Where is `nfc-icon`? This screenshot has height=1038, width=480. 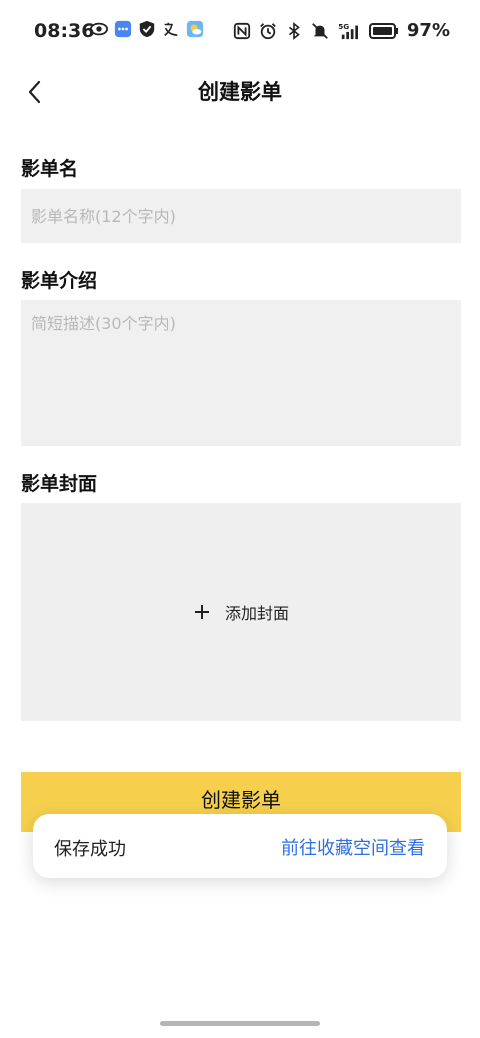
nfc-icon is located at coordinates (242, 30).